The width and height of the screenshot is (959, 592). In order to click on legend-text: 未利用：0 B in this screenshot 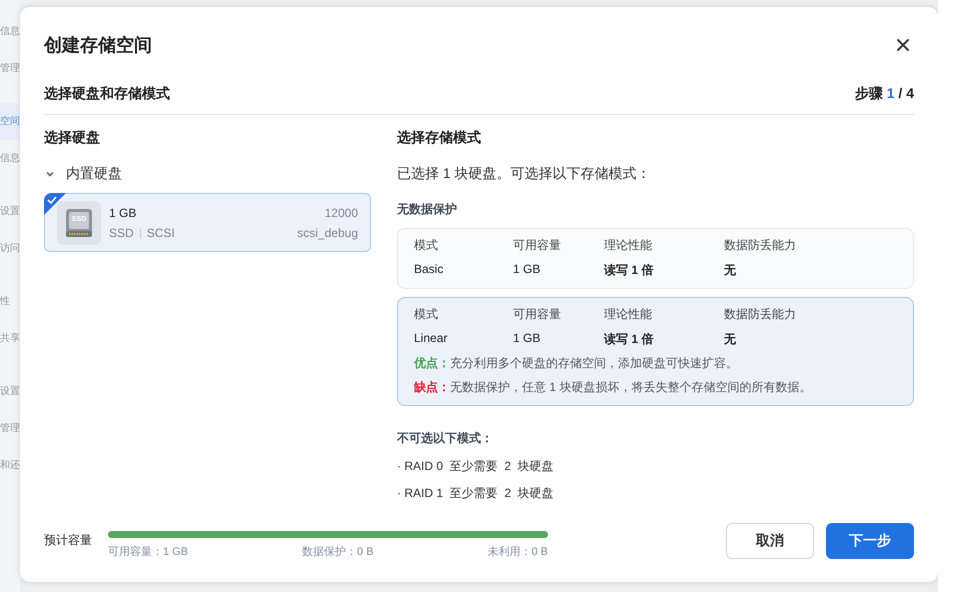, I will do `click(517, 551)`.